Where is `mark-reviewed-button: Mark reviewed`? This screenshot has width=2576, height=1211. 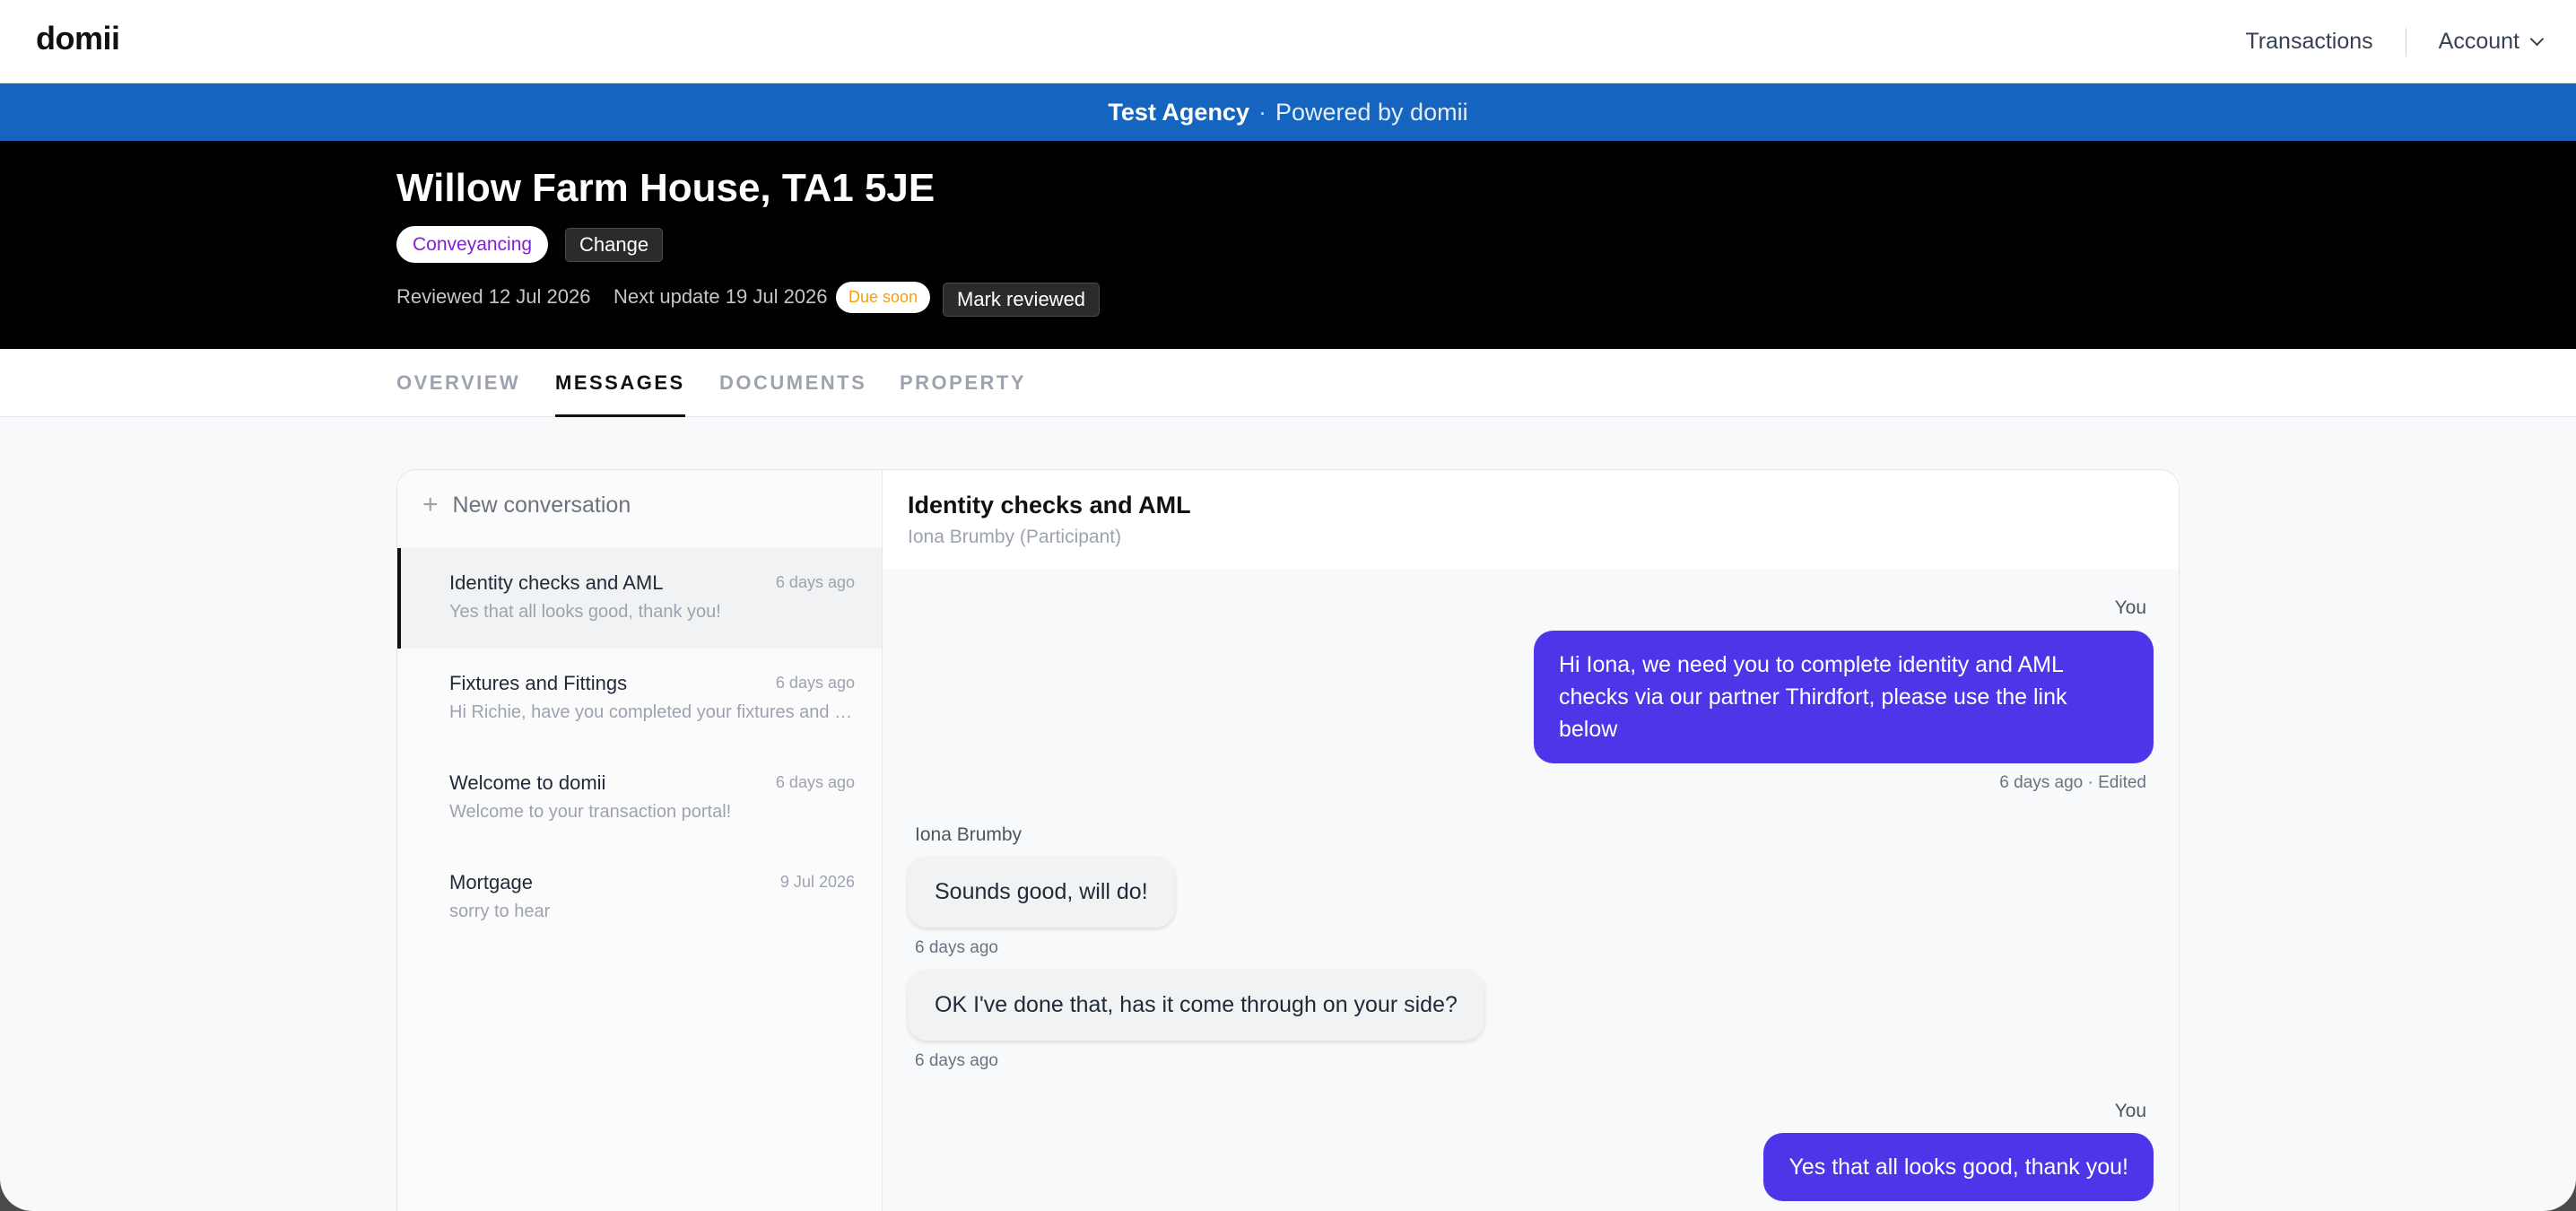
mark-reviewed-button: Mark reviewed is located at coordinates (1022, 300).